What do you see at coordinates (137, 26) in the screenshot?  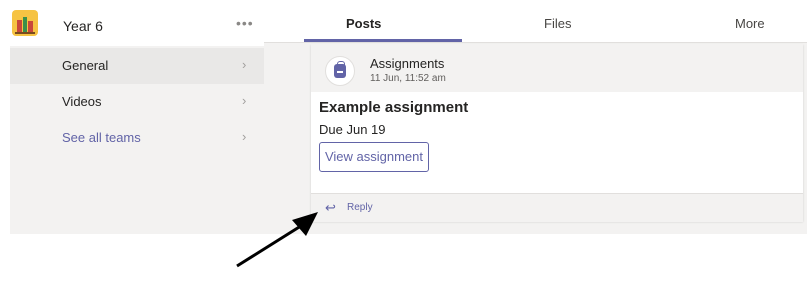 I see `team-header: Year 6 •••` at bounding box center [137, 26].